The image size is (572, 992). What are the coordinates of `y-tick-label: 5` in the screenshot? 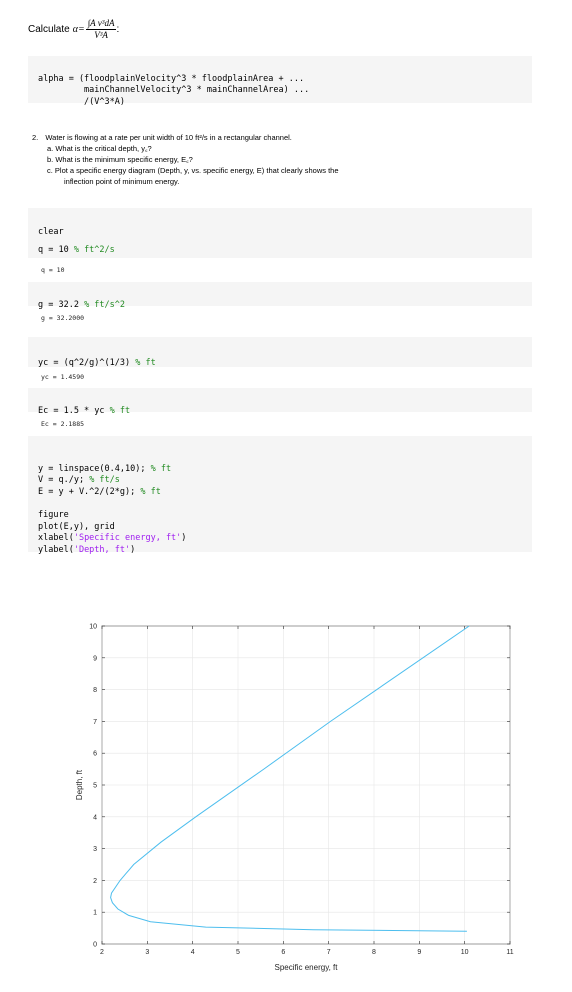 It's located at (95, 786).